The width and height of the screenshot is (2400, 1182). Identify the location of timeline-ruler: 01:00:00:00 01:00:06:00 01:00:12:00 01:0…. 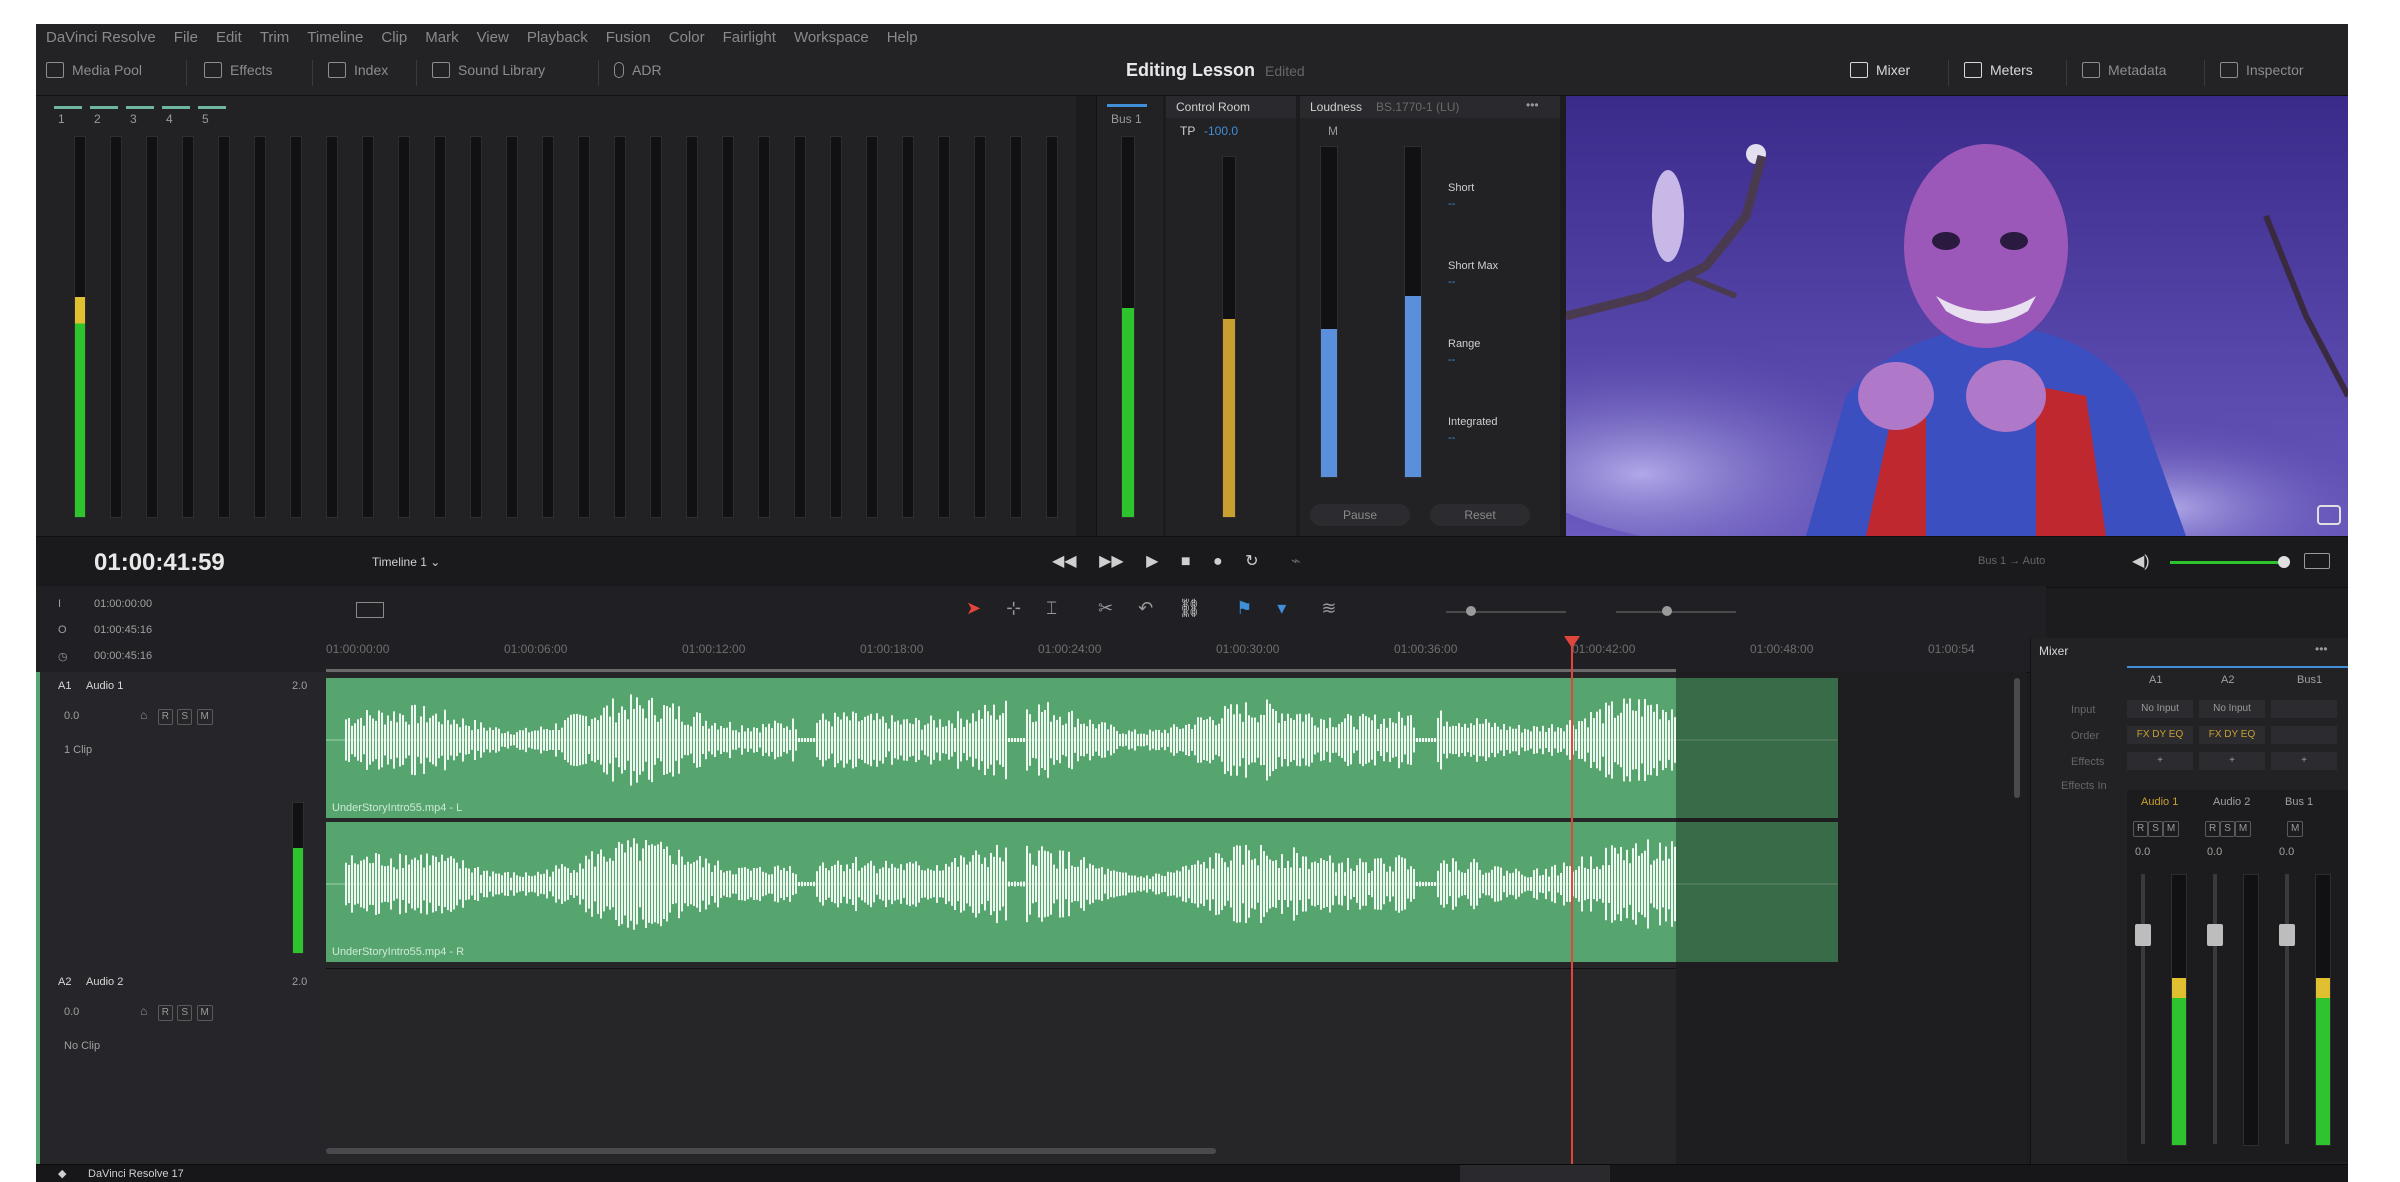
(1186, 654).